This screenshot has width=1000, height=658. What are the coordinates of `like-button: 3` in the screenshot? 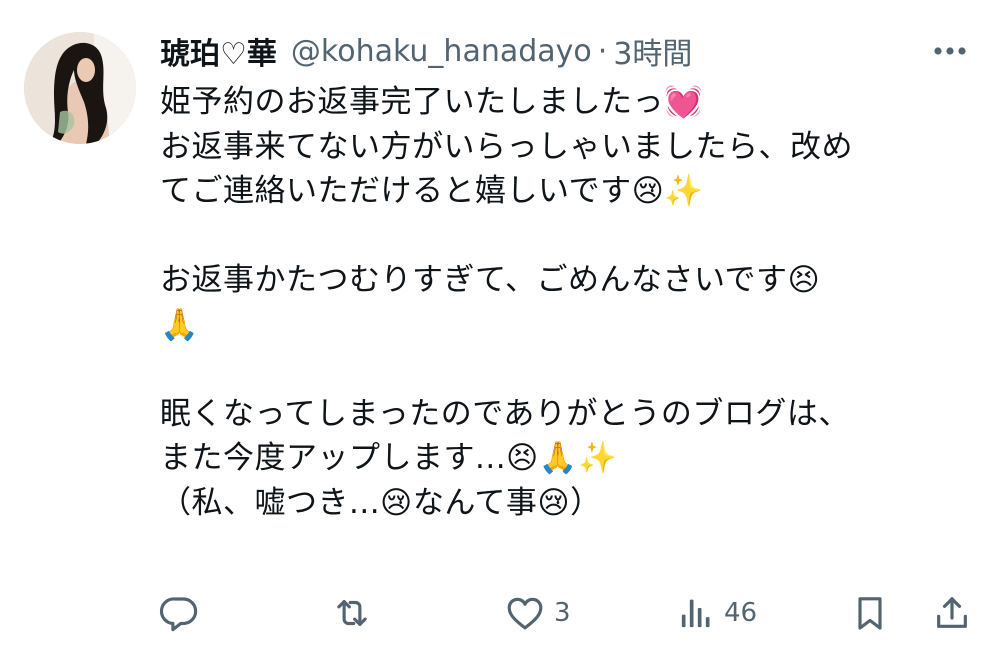 It's located at (537, 613).